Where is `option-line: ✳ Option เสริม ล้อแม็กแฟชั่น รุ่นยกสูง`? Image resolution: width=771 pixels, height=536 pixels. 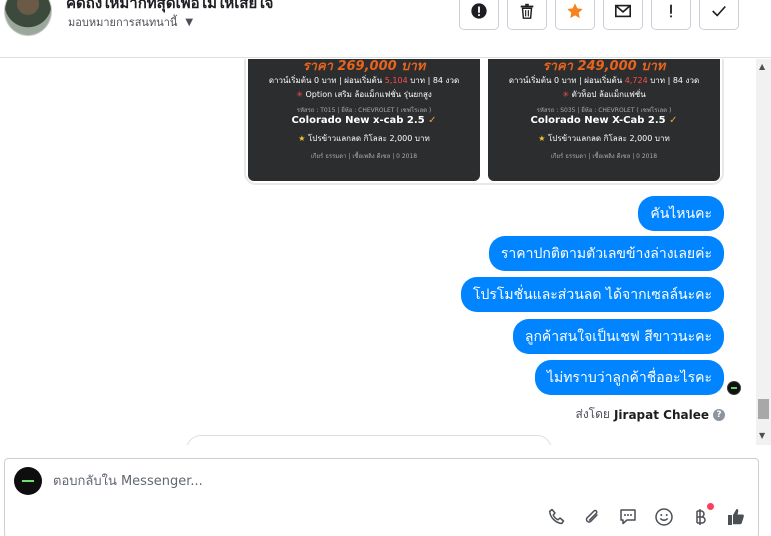
option-line: ✳ Option เสริม ล้อแม็กแฟชั่น รุ่นยกสูง is located at coordinates (364, 94).